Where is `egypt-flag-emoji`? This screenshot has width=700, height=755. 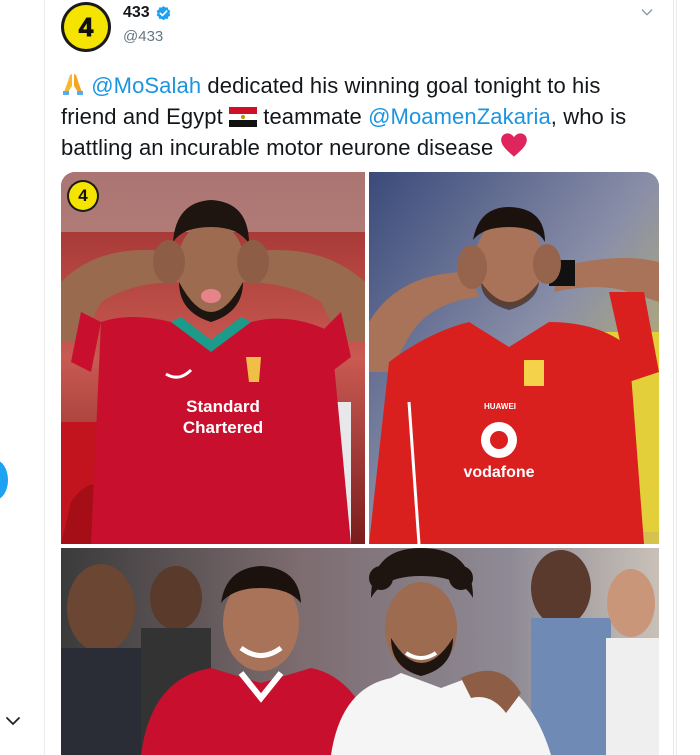
egypt-flag-emoji is located at coordinates (243, 117).